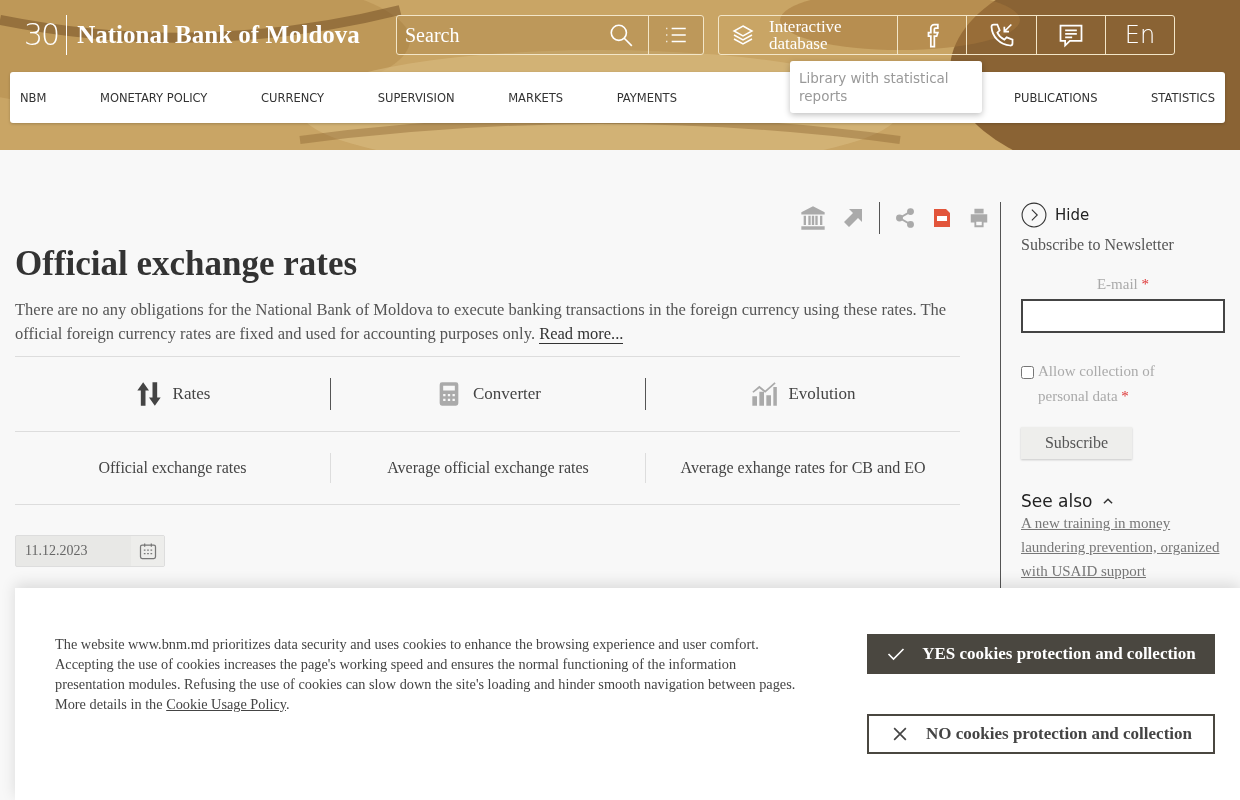 Image resolution: width=1240 pixels, height=800 pixels. What do you see at coordinates (1055, 215) in the screenshot?
I see `hide-button: Hide` at bounding box center [1055, 215].